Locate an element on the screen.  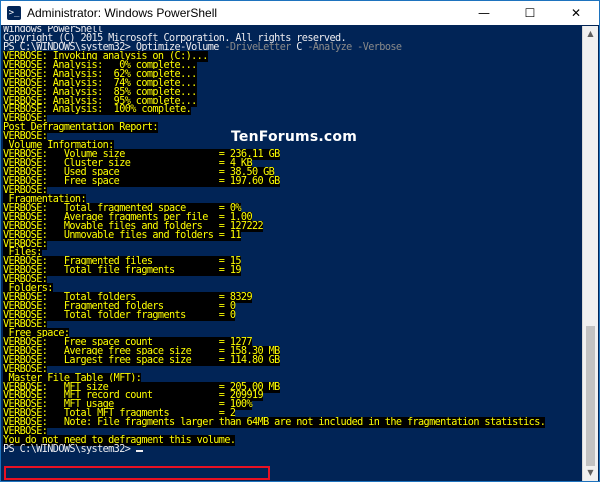
final-prompt-line: PS C:\WINDOWS\system32> is located at coordinates (292, 450).